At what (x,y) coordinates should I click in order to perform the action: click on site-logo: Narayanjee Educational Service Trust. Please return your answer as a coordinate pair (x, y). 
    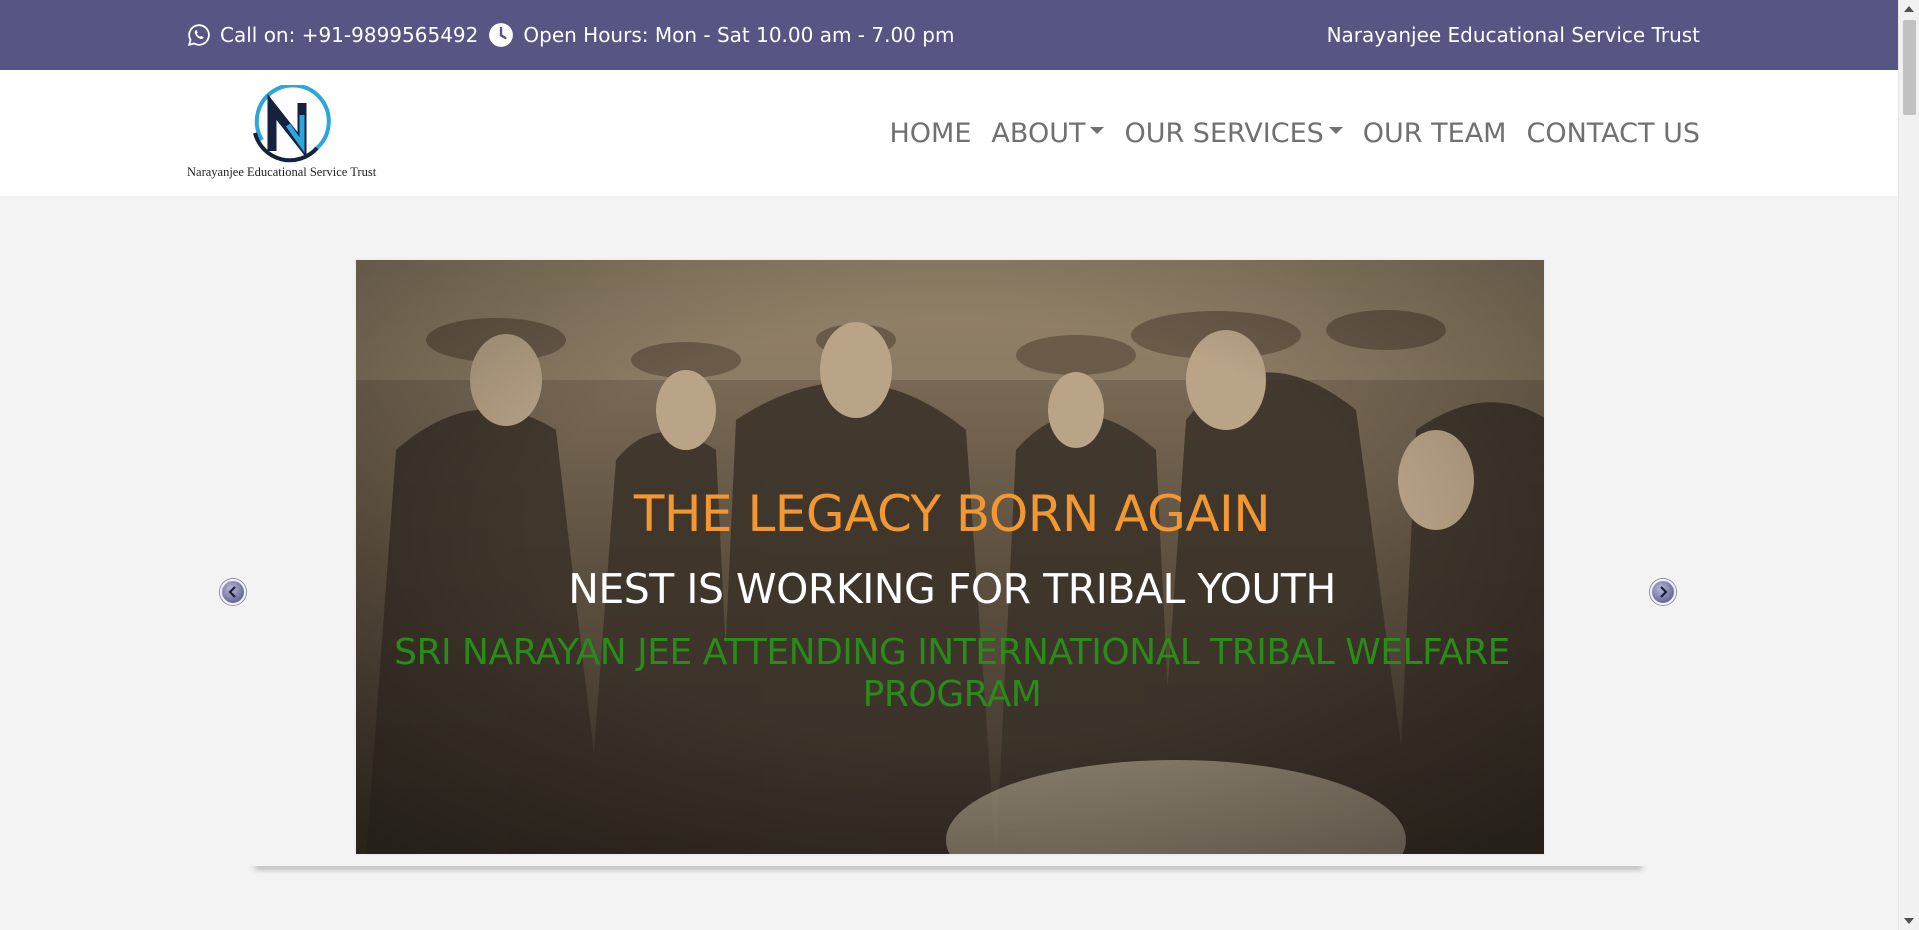
    Looking at the image, I should click on (292, 135).